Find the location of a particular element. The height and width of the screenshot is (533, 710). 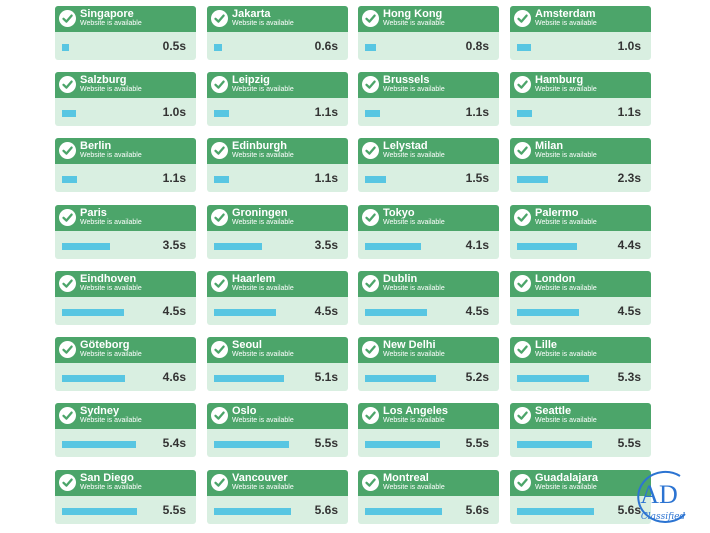

location-card: Milan Website is available 2.3s is located at coordinates (580, 165).